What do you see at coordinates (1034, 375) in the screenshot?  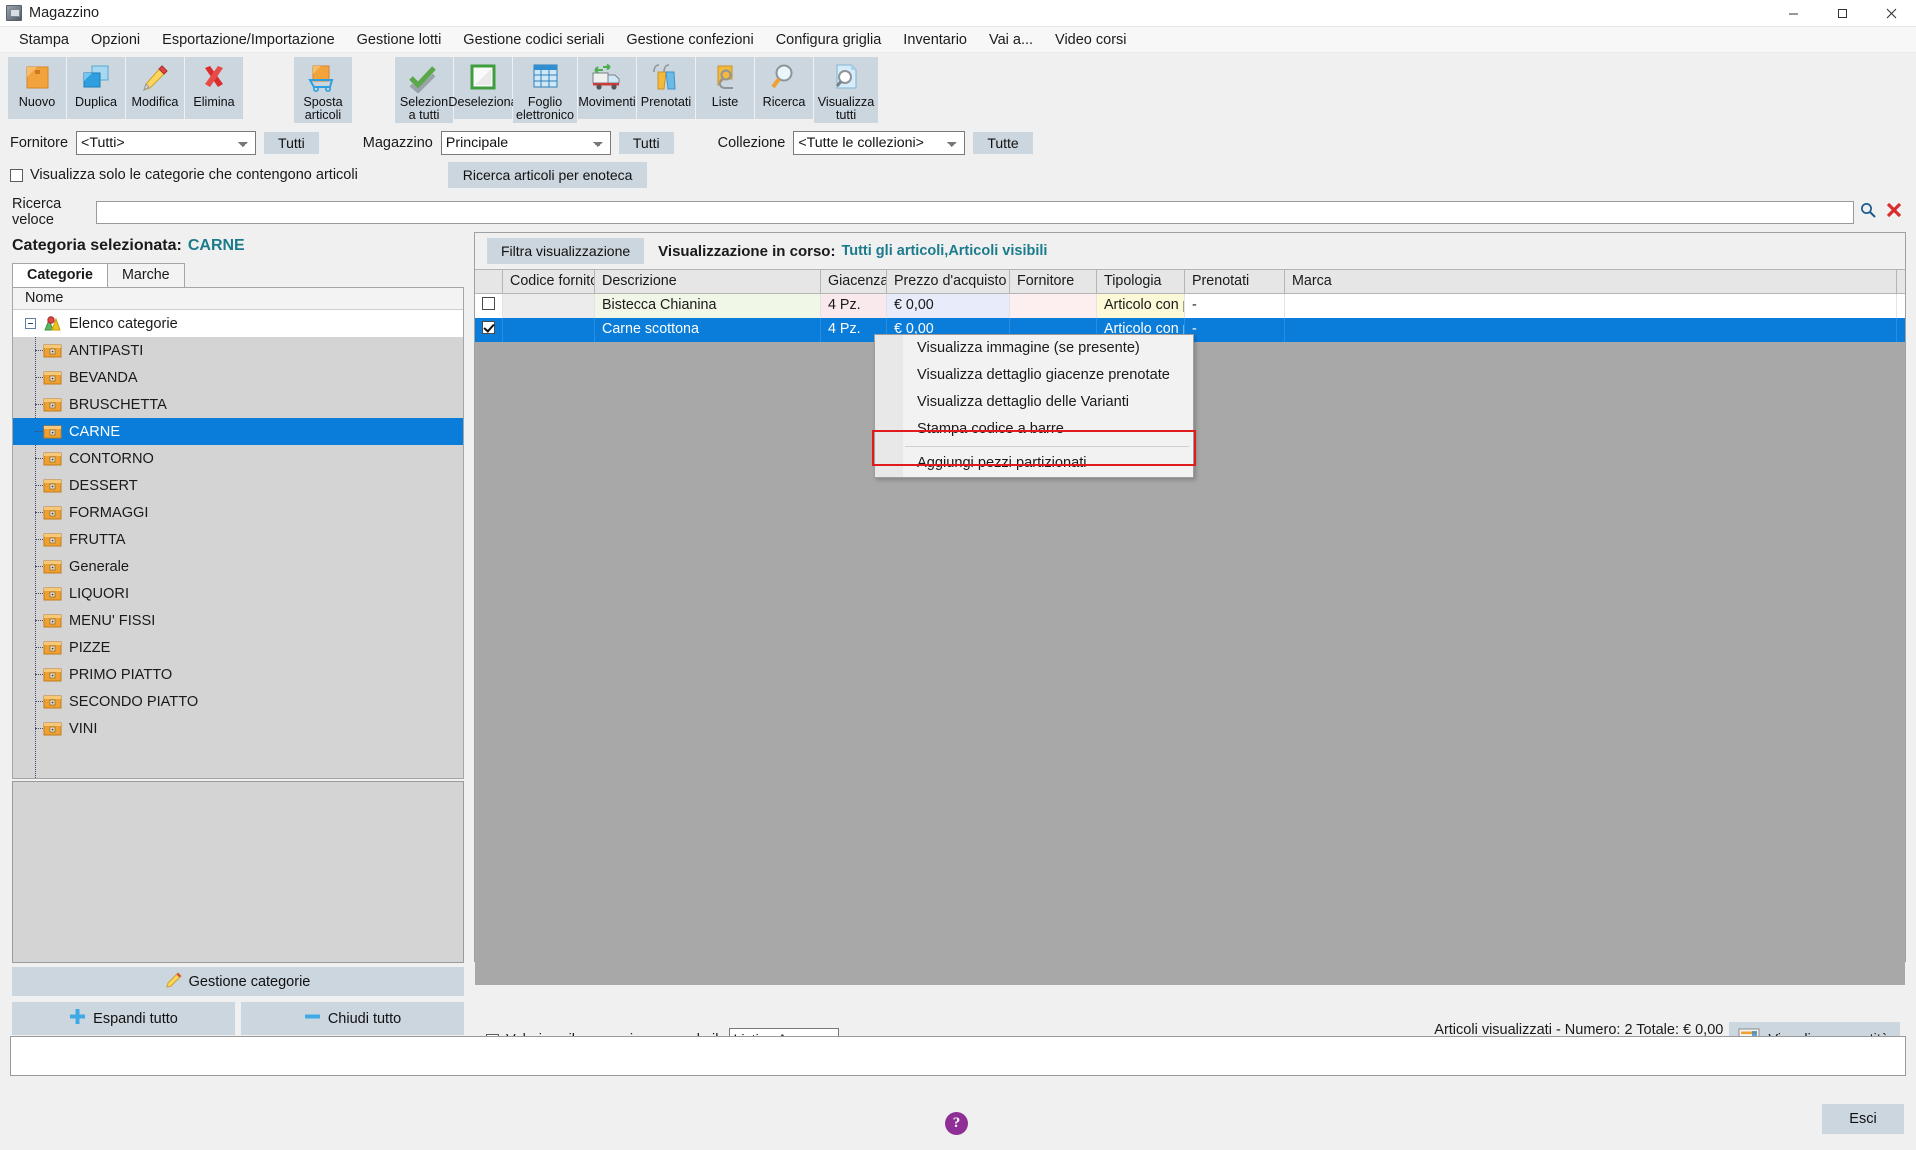 I see `context-menu-item-visualizza-dettaglio-giacenze-prenotate: Visualizza dettaglio giacenze prenotate` at bounding box center [1034, 375].